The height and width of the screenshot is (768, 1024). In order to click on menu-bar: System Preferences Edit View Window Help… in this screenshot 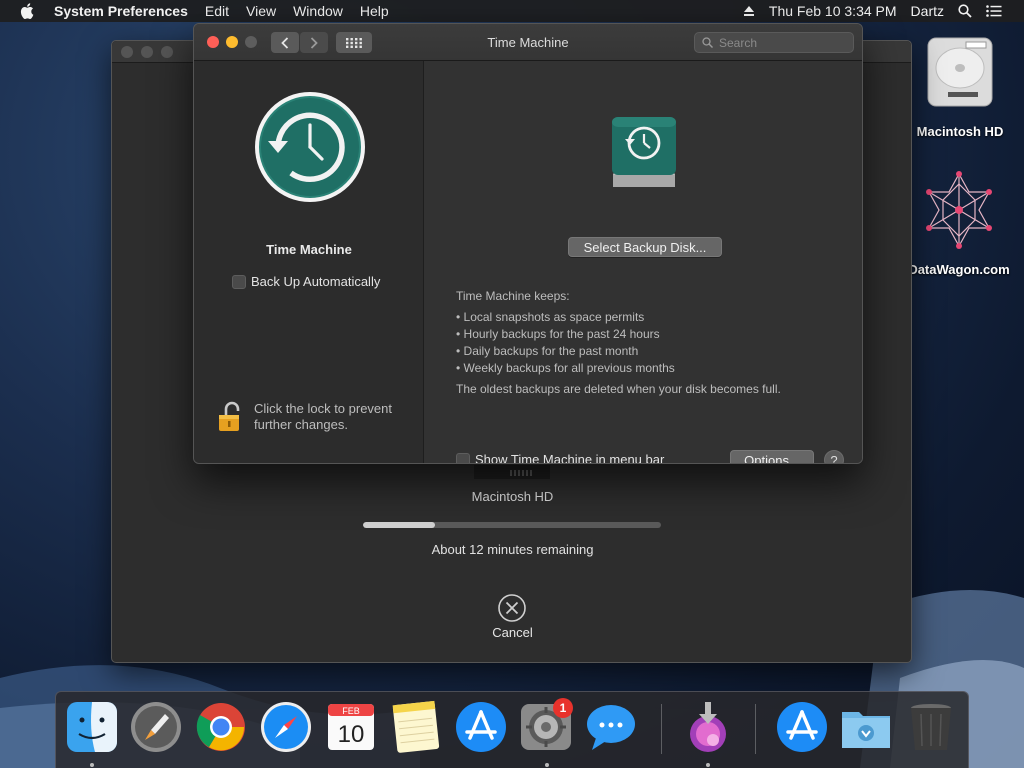, I will do `click(512, 11)`.